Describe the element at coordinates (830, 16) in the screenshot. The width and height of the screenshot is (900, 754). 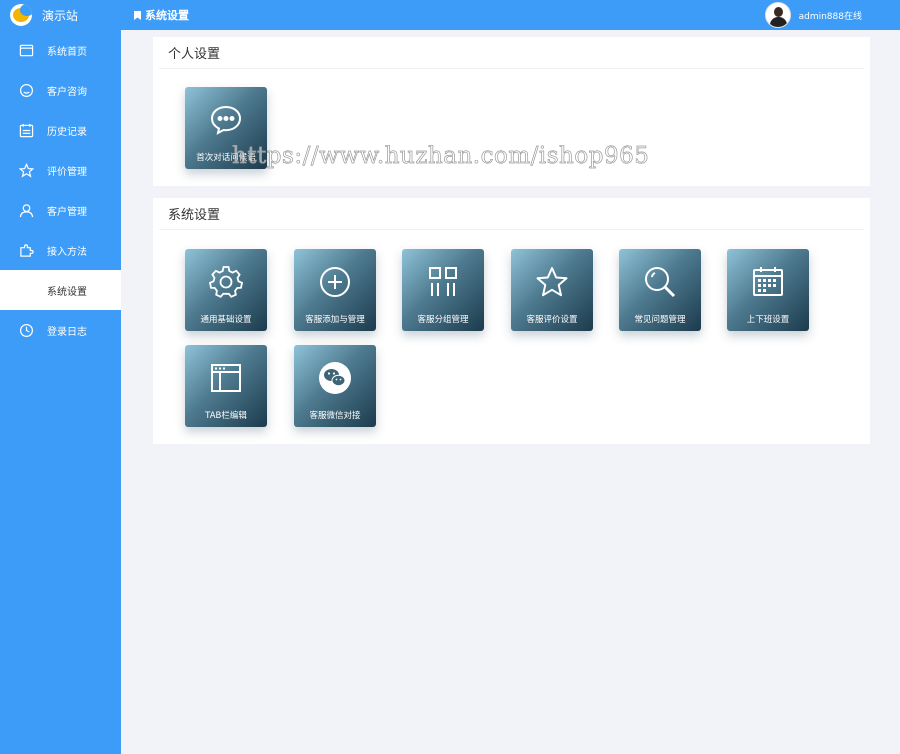
I see `user-status: admin888在线` at that location.